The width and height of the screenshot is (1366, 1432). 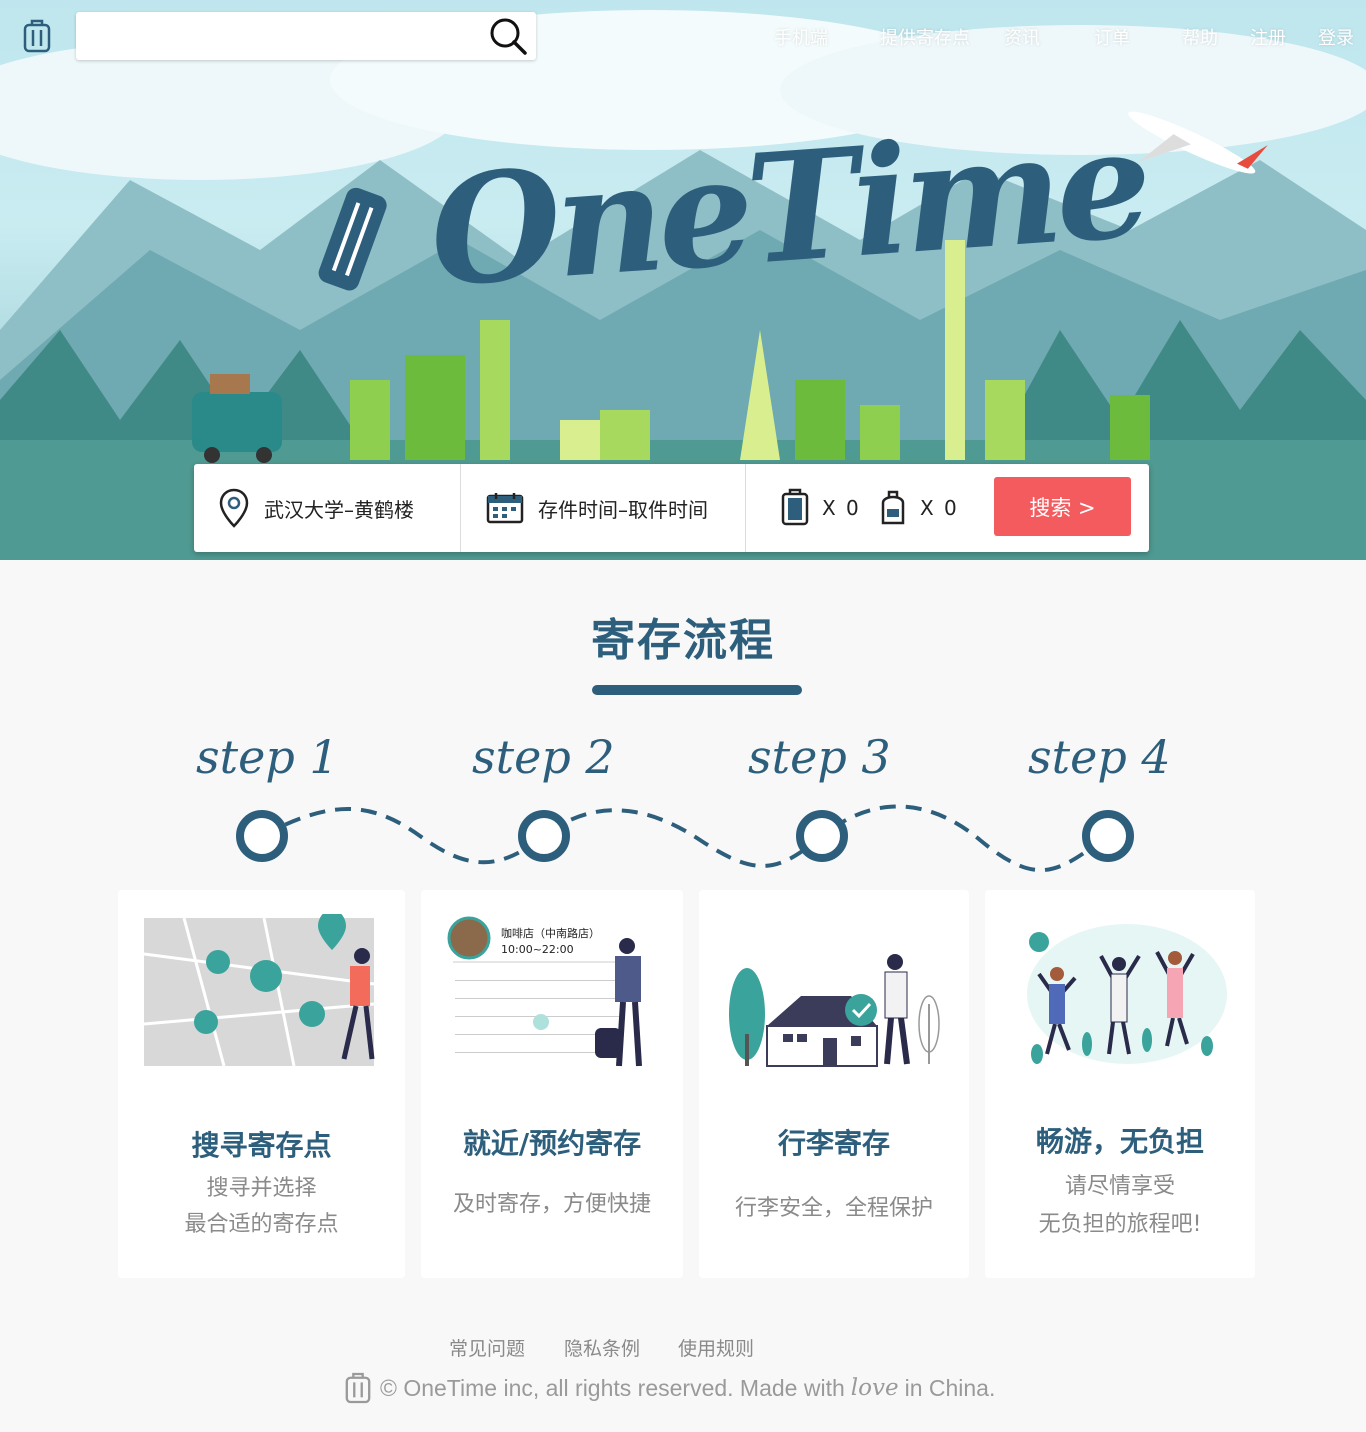 What do you see at coordinates (508, 36) in the screenshot?
I see `search-icon` at bounding box center [508, 36].